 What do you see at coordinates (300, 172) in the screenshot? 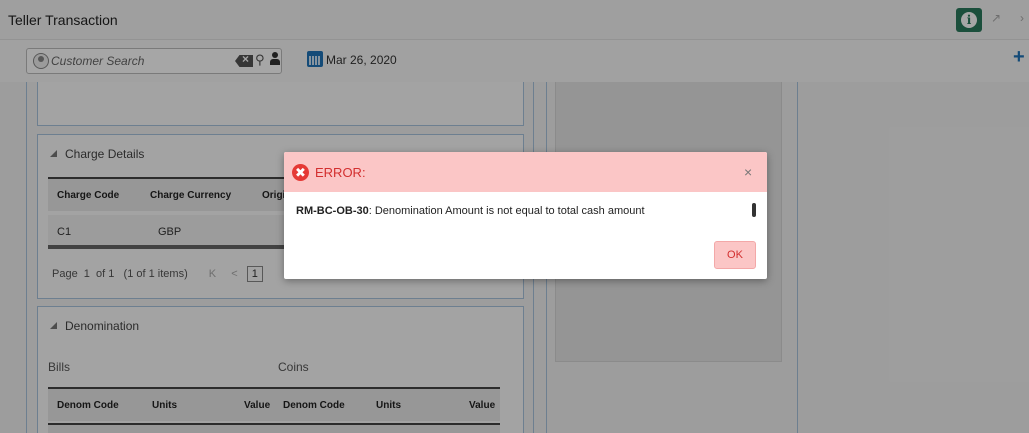
I see `error-icon: ✖` at bounding box center [300, 172].